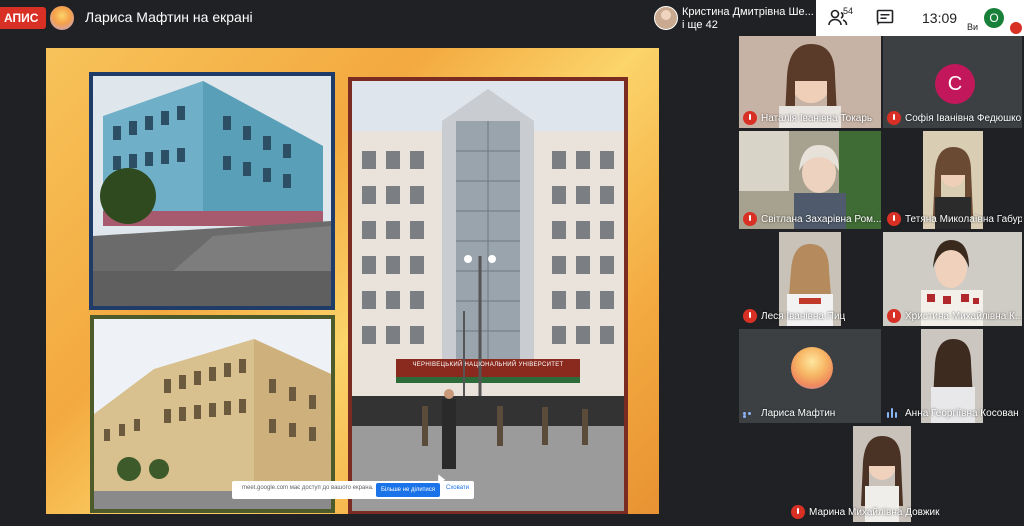 This screenshot has height=526, width=1024. Describe the element at coordinates (817, 118) in the screenshot. I see `participant-name: Наталія Іванівна Токарь` at that location.